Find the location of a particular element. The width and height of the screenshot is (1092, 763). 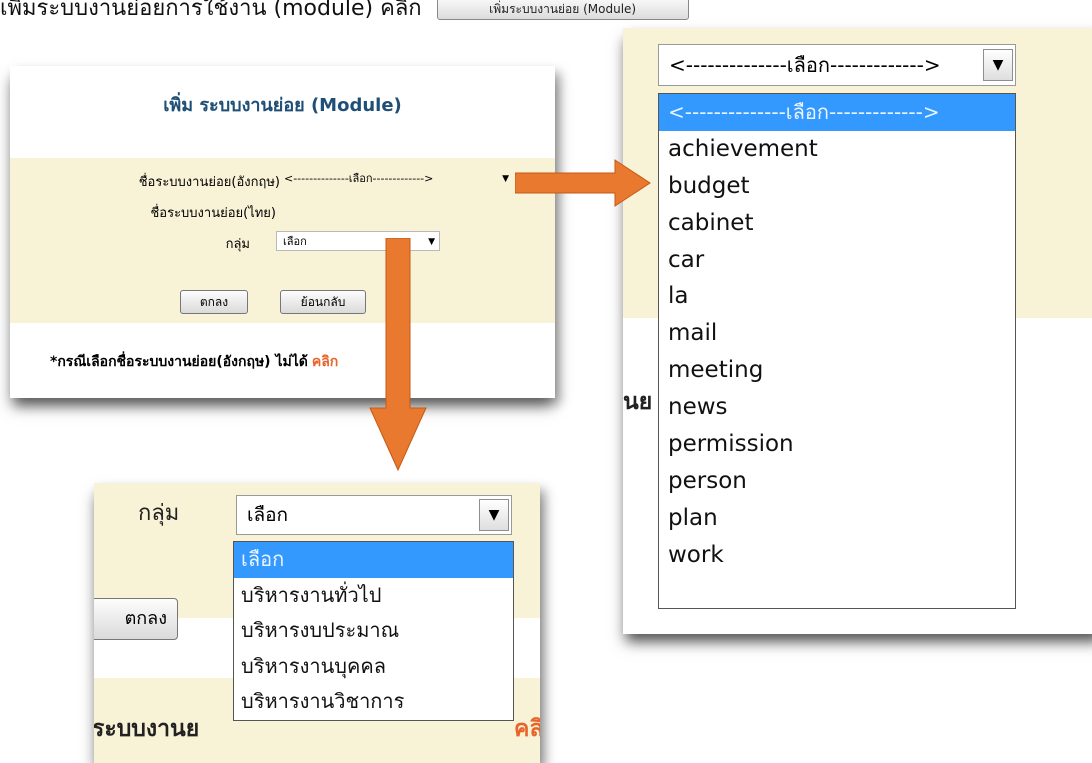

group-select-large: เลือก ▼ is located at coordinates (374, 515).